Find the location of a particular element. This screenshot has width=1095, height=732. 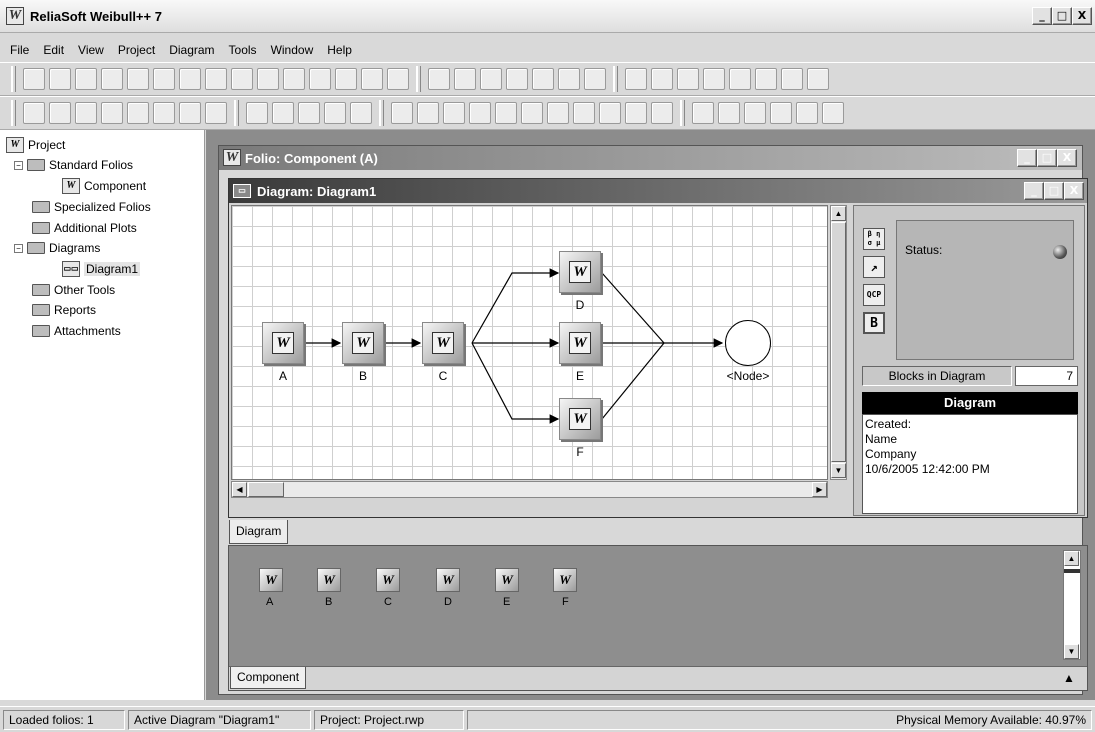

table-icon is located at coordinates (398, 79).